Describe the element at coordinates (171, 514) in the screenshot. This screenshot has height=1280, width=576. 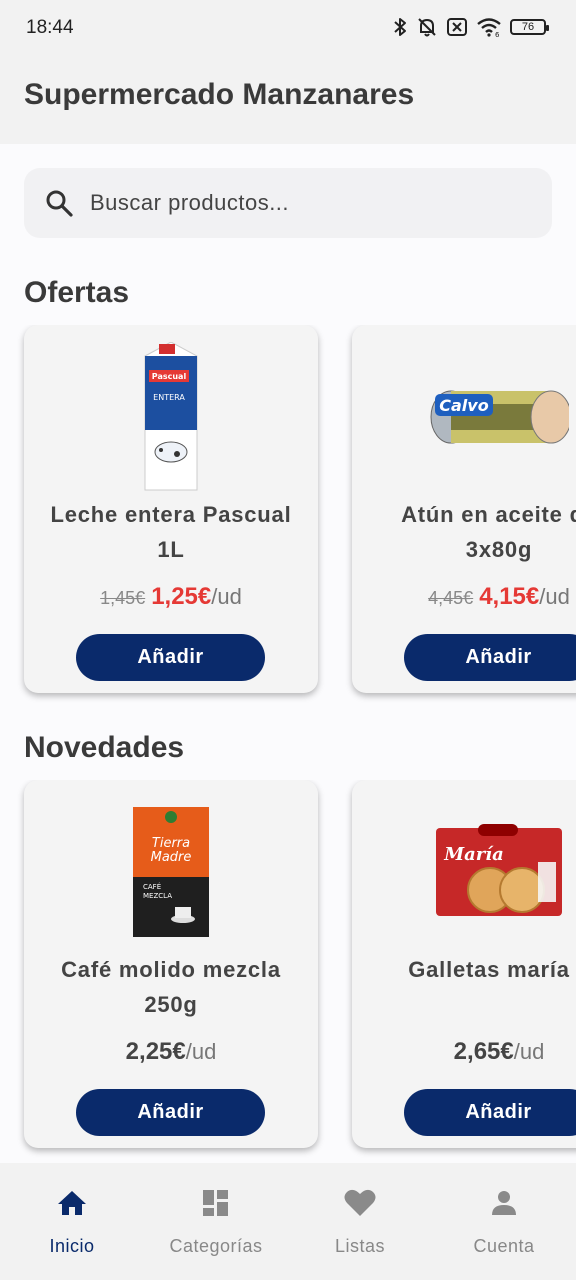
I see `product-name-line1: Leche entera Pascual` at that location.